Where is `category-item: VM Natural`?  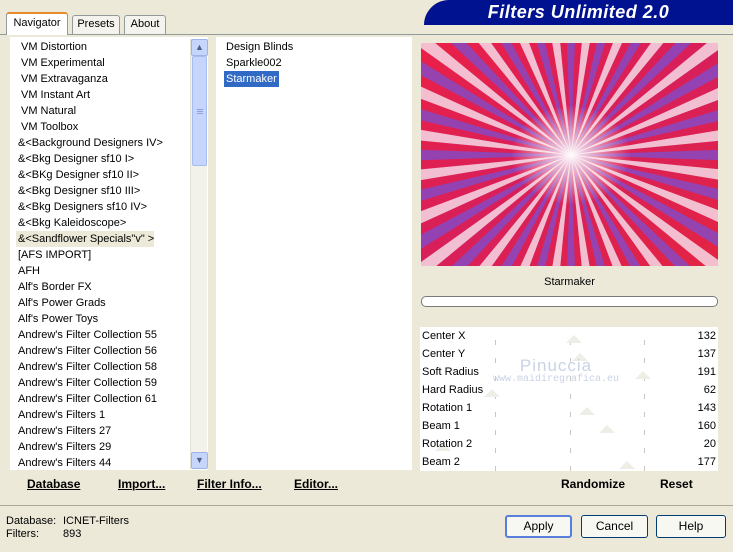 category-item: VM Natural is located at coordinates (48, 111).